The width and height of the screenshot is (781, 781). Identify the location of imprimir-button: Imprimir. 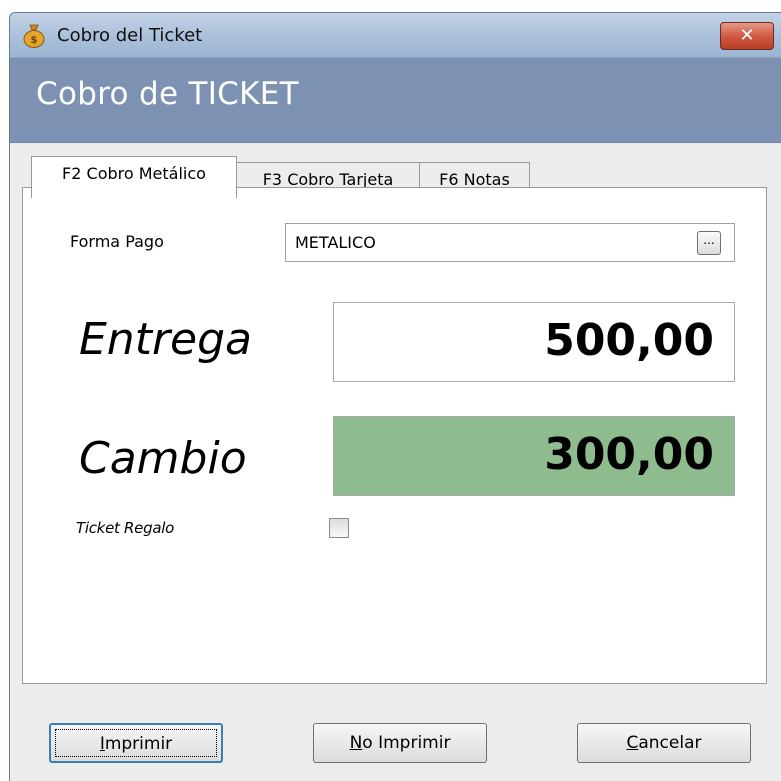
(136, 743).